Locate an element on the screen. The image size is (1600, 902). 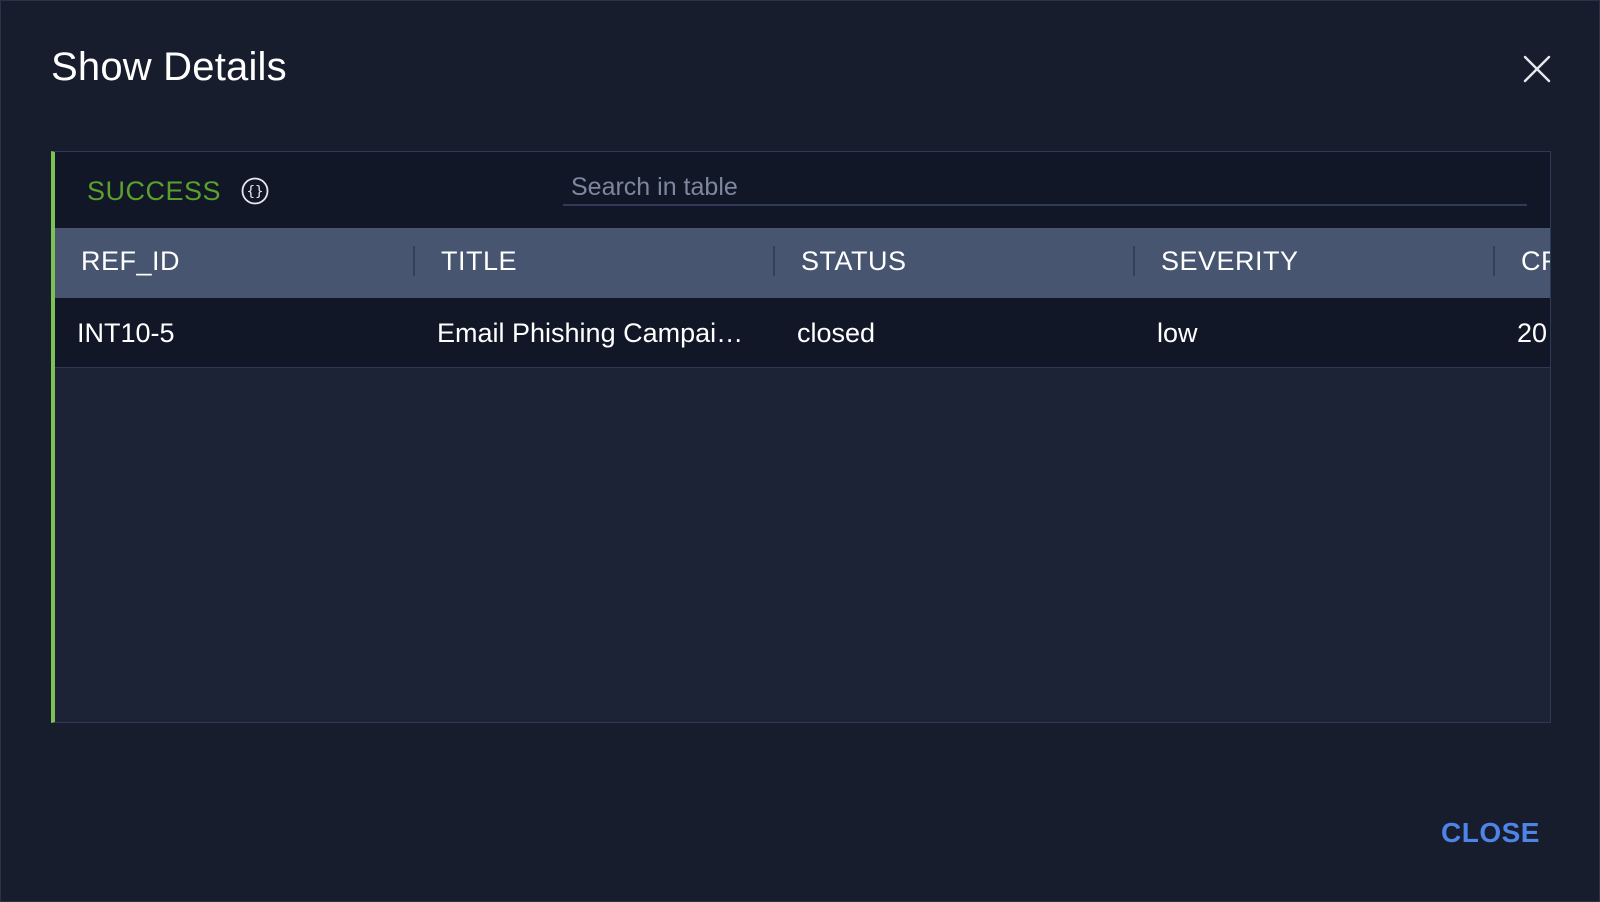
column-header-label: REF_ID is located at coordinates (131, 261).